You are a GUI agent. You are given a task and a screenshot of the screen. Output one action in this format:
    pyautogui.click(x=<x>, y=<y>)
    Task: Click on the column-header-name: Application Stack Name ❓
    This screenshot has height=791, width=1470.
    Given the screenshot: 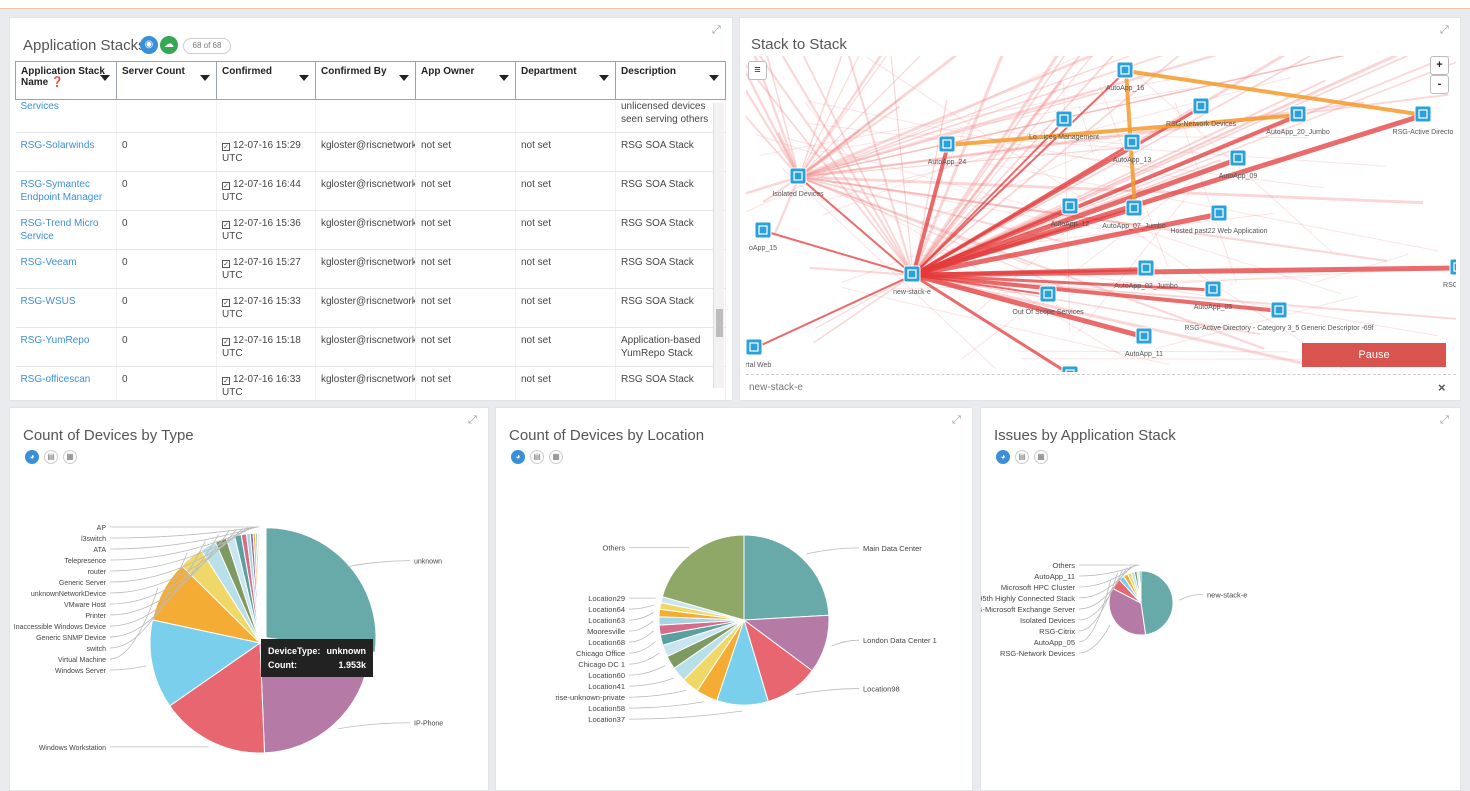 What is the action you would take?
    pyautogui.click(x=66, y=80)
    